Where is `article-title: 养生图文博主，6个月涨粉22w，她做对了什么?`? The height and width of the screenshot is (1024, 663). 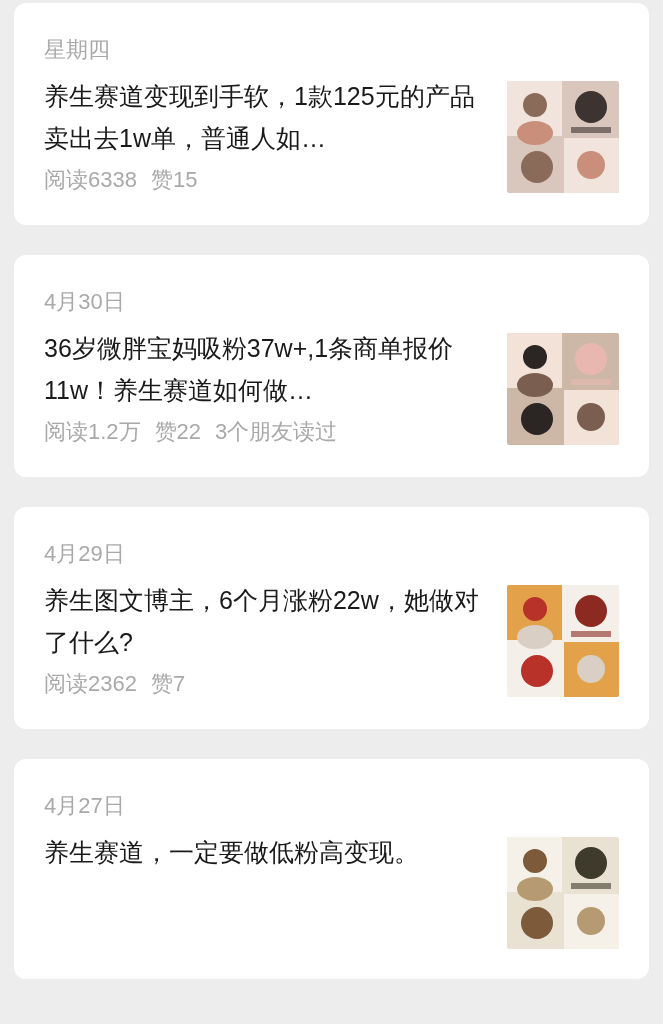
article-title: 养生图文博主，6个月涨粉22w，她做对了什么? is located at coordinates (262, 621).